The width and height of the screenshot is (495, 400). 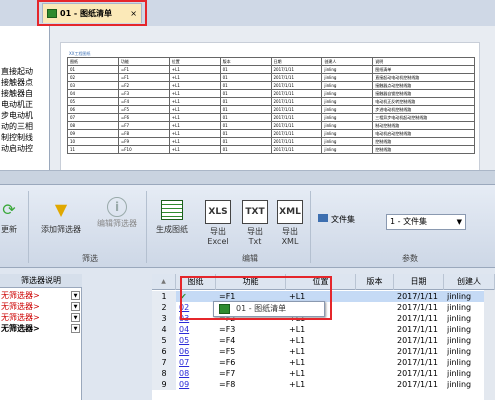 I want to click on add-filter-button: ▼ 添加筛选器, so click(x=61, y=216).